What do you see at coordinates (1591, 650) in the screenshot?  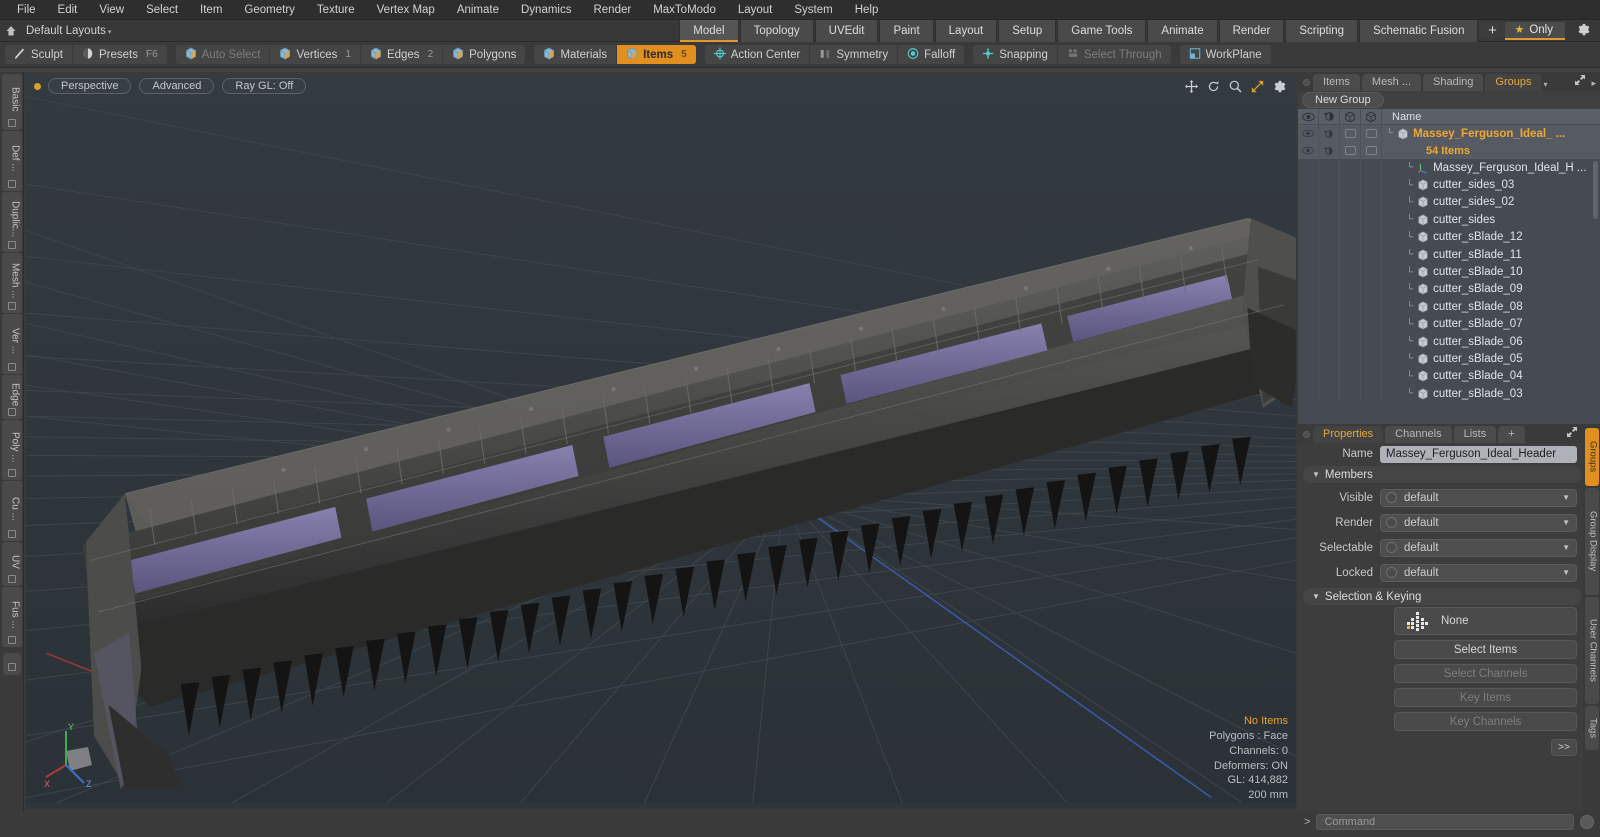 I see `right-vtab-user-channels: User Channels` at bounding box center [1591, 650].